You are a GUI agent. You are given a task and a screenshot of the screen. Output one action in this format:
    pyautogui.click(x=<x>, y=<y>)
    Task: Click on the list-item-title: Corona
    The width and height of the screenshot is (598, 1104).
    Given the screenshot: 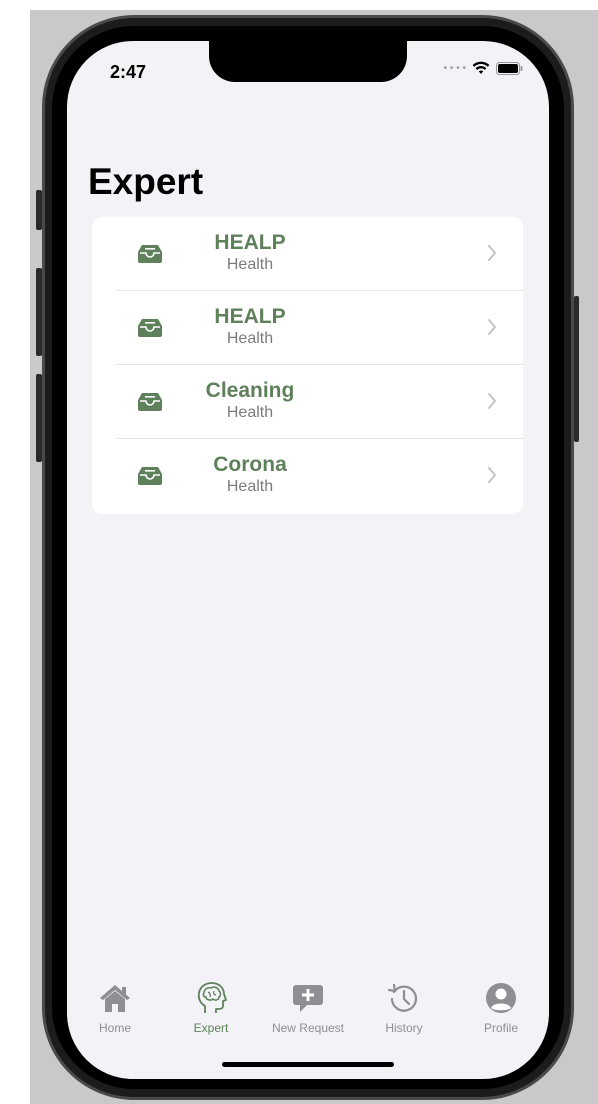 What is the action you would take?
    pyautogui.click(x=250, y=464)
    